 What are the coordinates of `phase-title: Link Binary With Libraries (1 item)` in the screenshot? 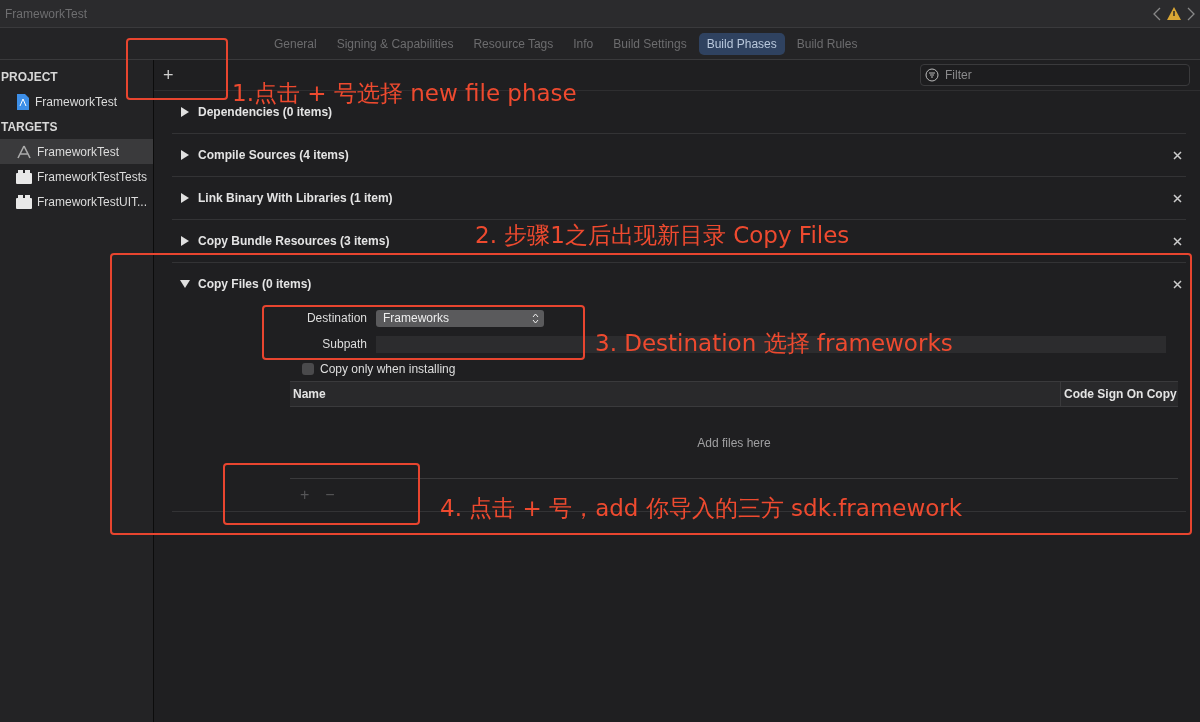 It's located at (295, 198).